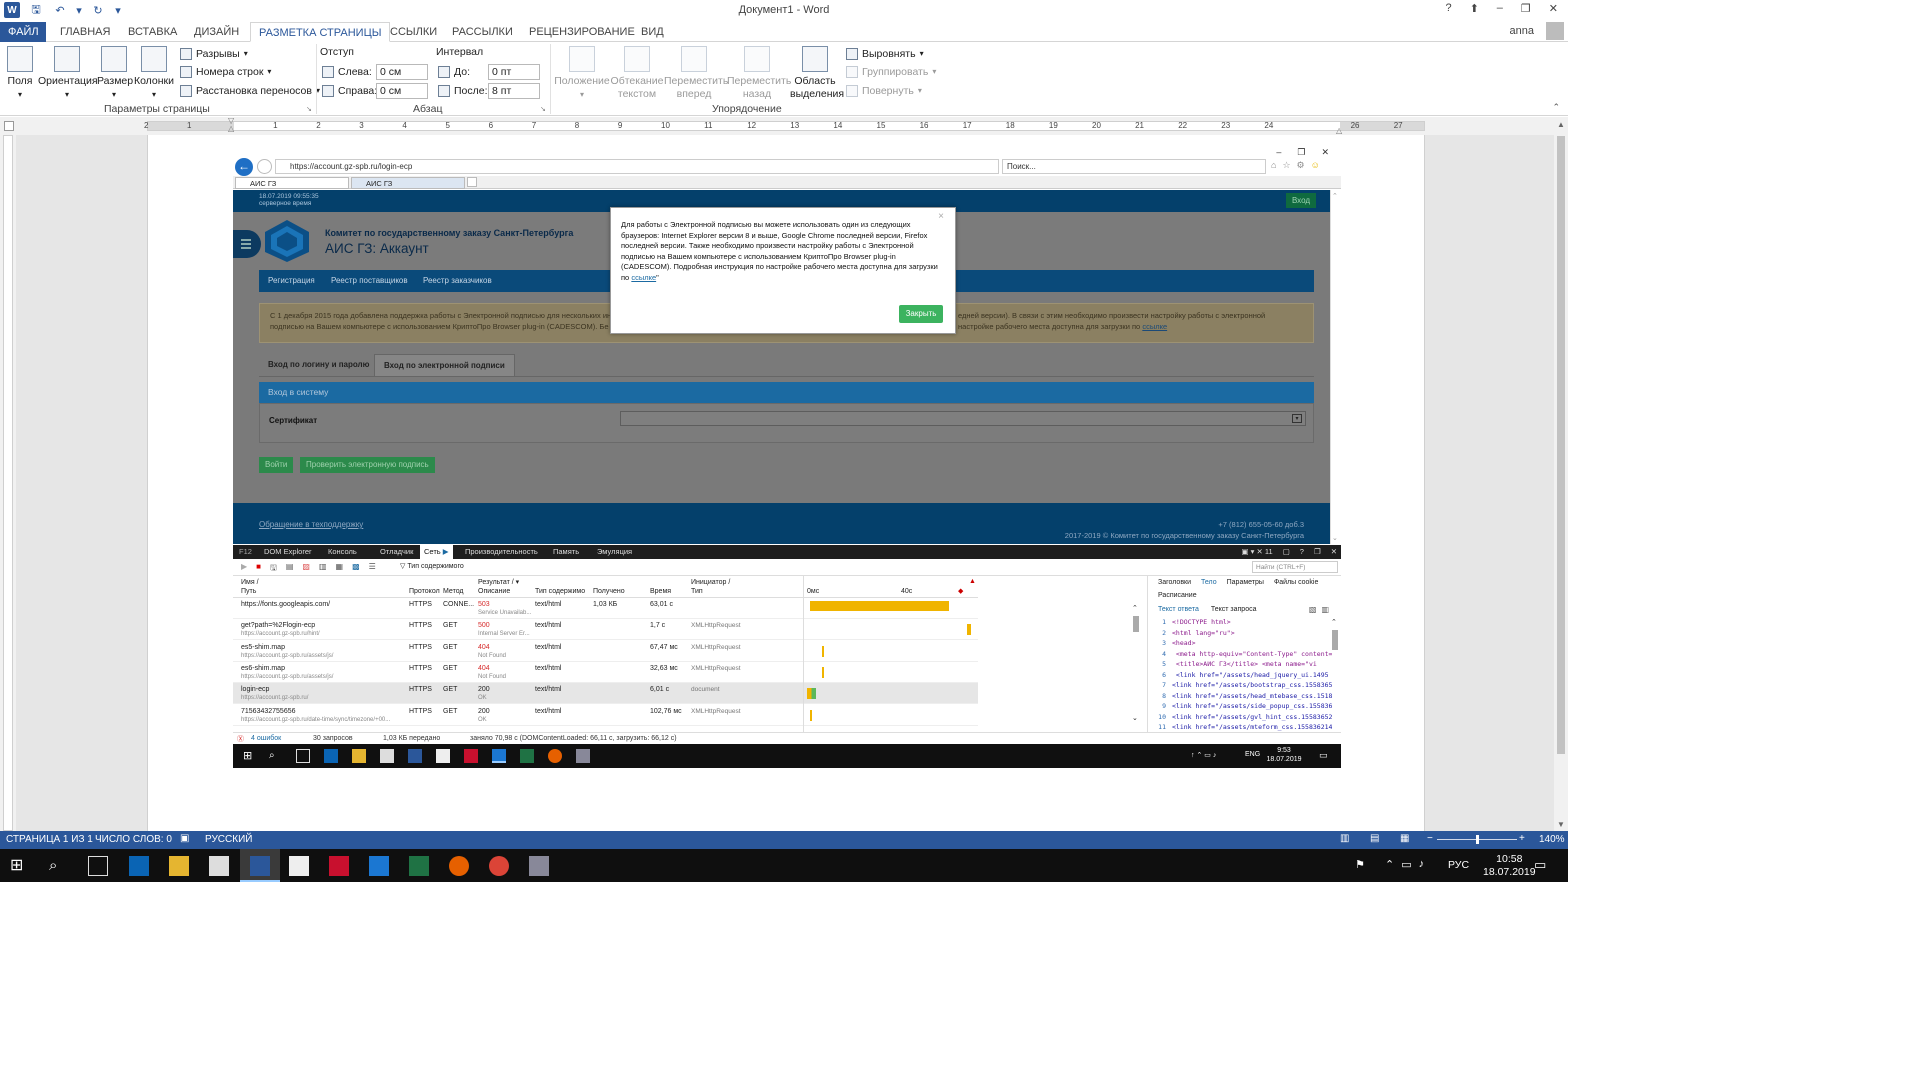  Describe the element at coordinates (115, 73) in the screenshot. I see `size-button: Размер ▾` at that location.